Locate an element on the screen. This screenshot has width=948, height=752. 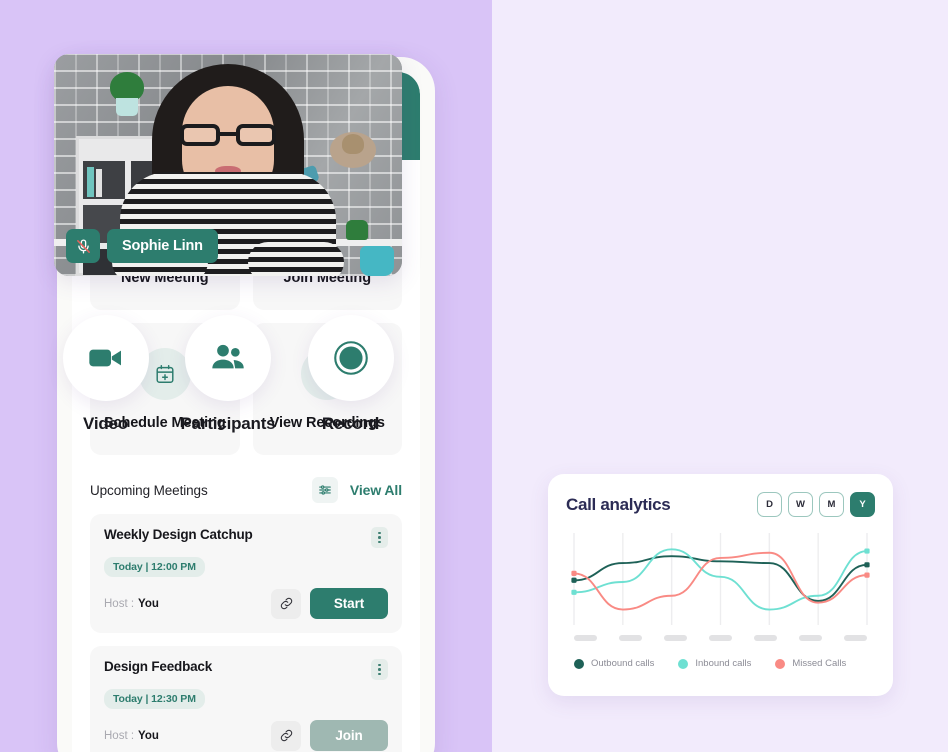
chart-svg is located at coordinates (720, 579).